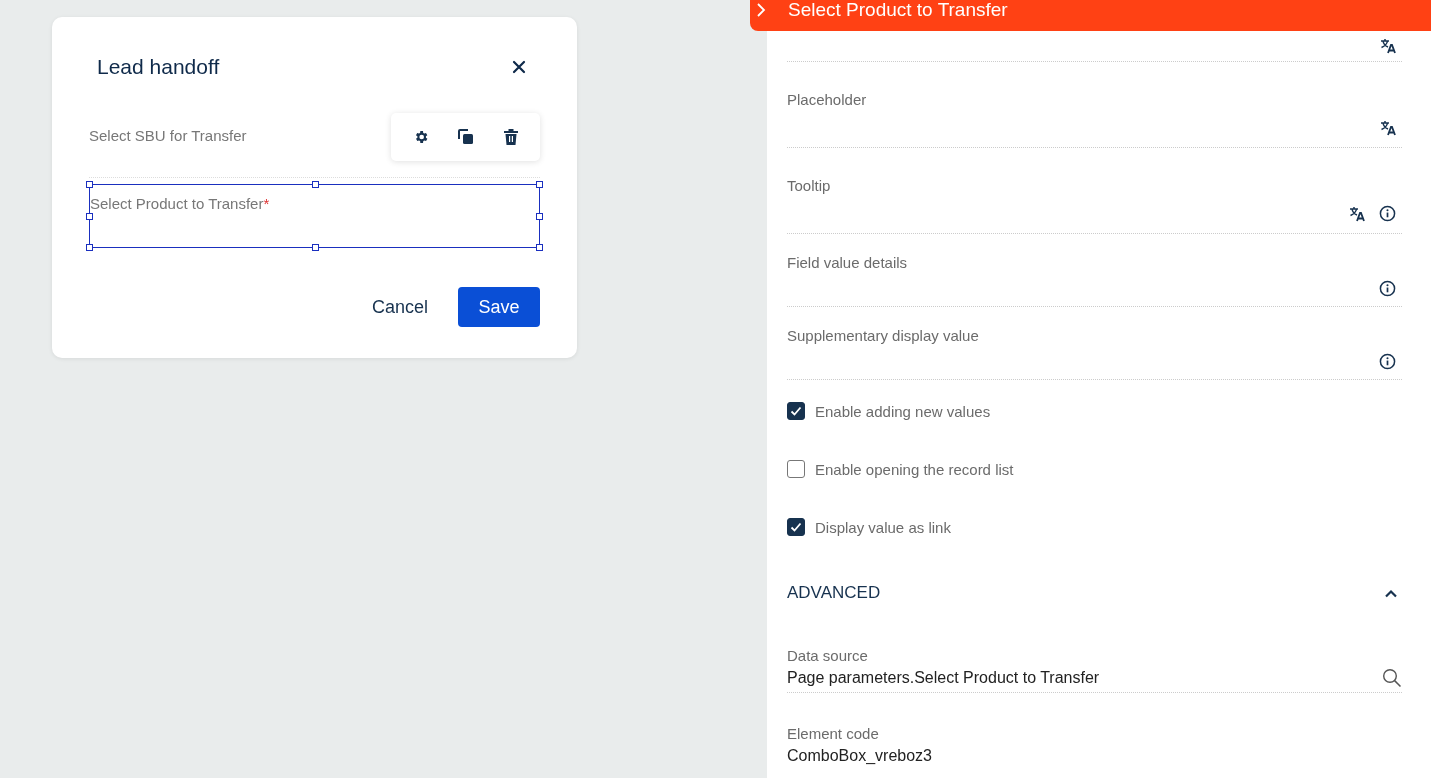  What do you see at coordinates (761, 10) in the screenshot?
I see `chevron-icon` at bounding box center [761, 10].